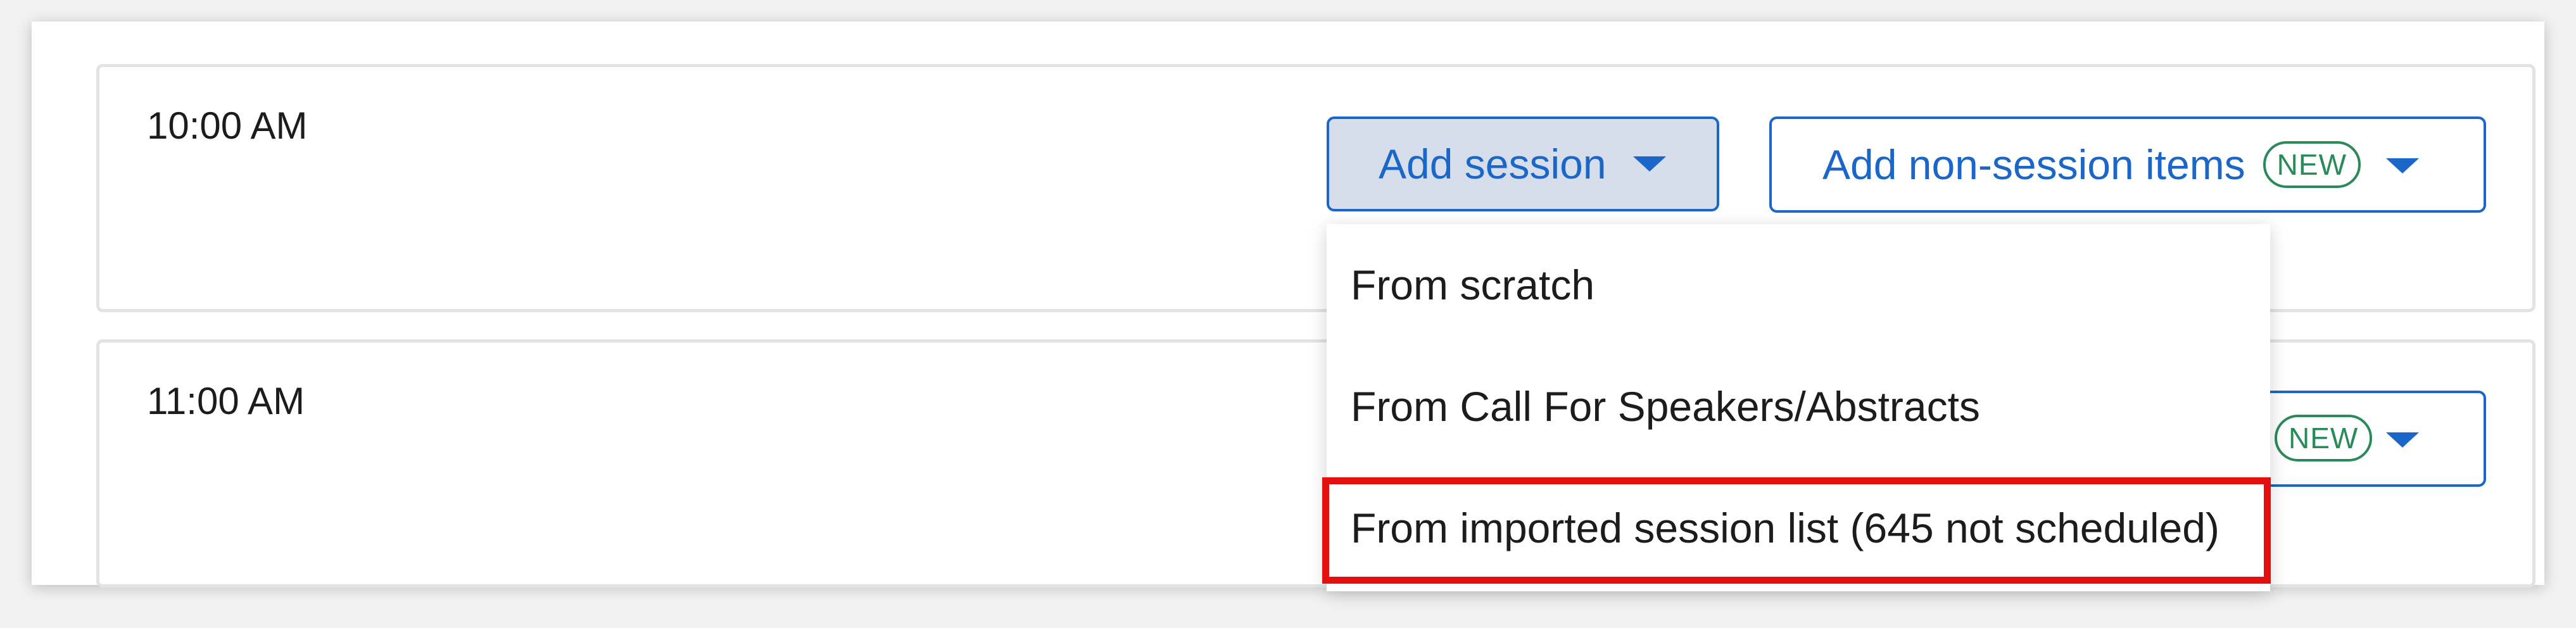  What do you see at coordinates (1665, 406) in the screenshot?
I see `menu-item-from-call-for-speakers: From Call For Speakers/Abstracts` at bounding box center [1665, 406].